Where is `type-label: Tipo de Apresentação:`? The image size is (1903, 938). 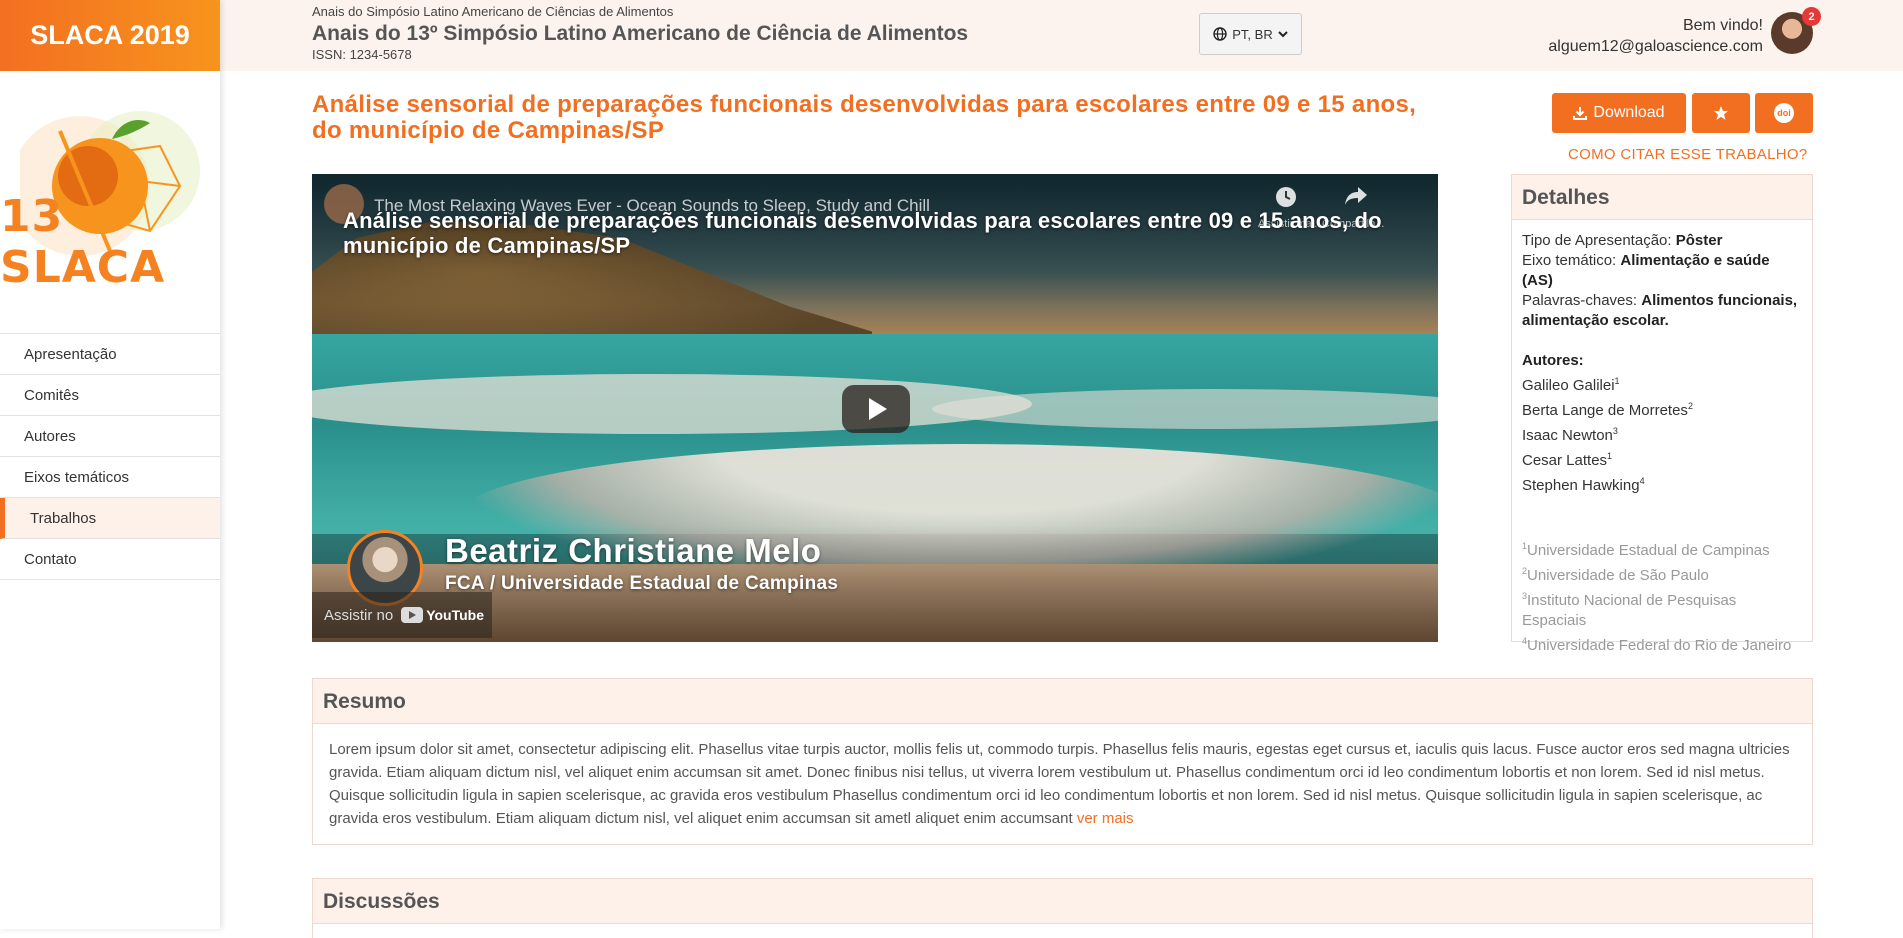
type-label: Tipo de Apresentação: is located at coordinates (1597, 240).